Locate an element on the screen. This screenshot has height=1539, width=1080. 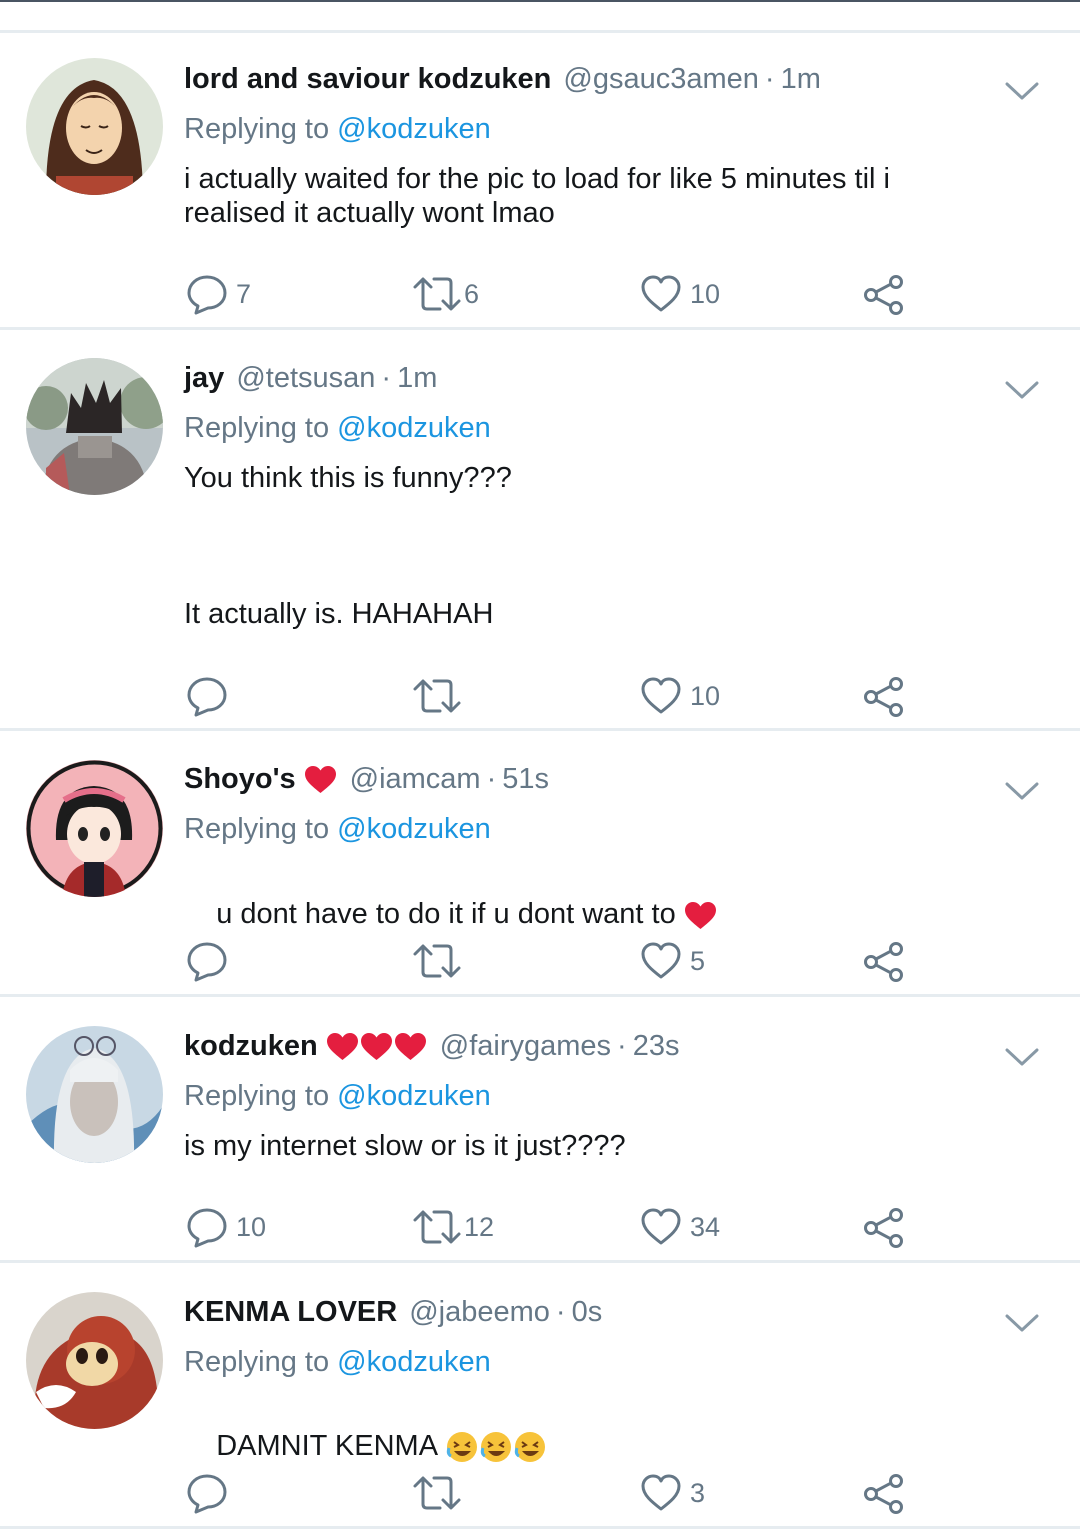
tweet-header: jay @tetsusan · 1m is located at coordinates (577, 378).